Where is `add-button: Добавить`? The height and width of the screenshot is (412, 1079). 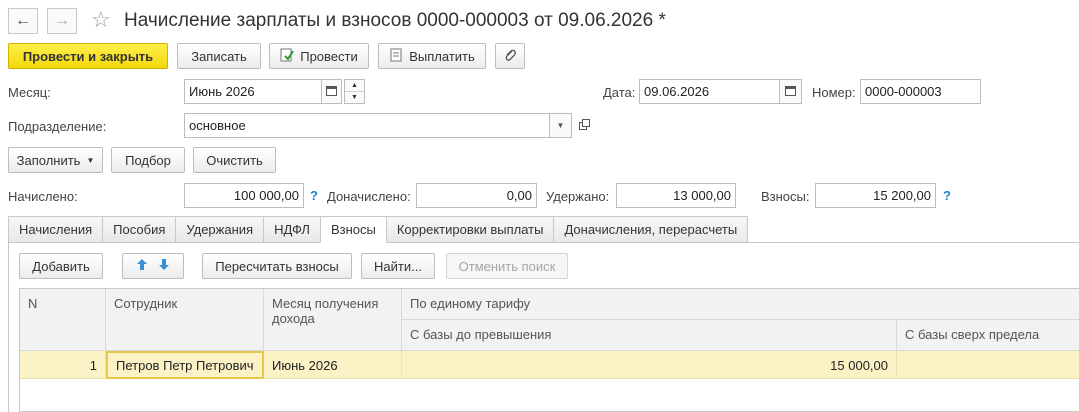
add-button: Добавить is located at coordinates (61, 266).